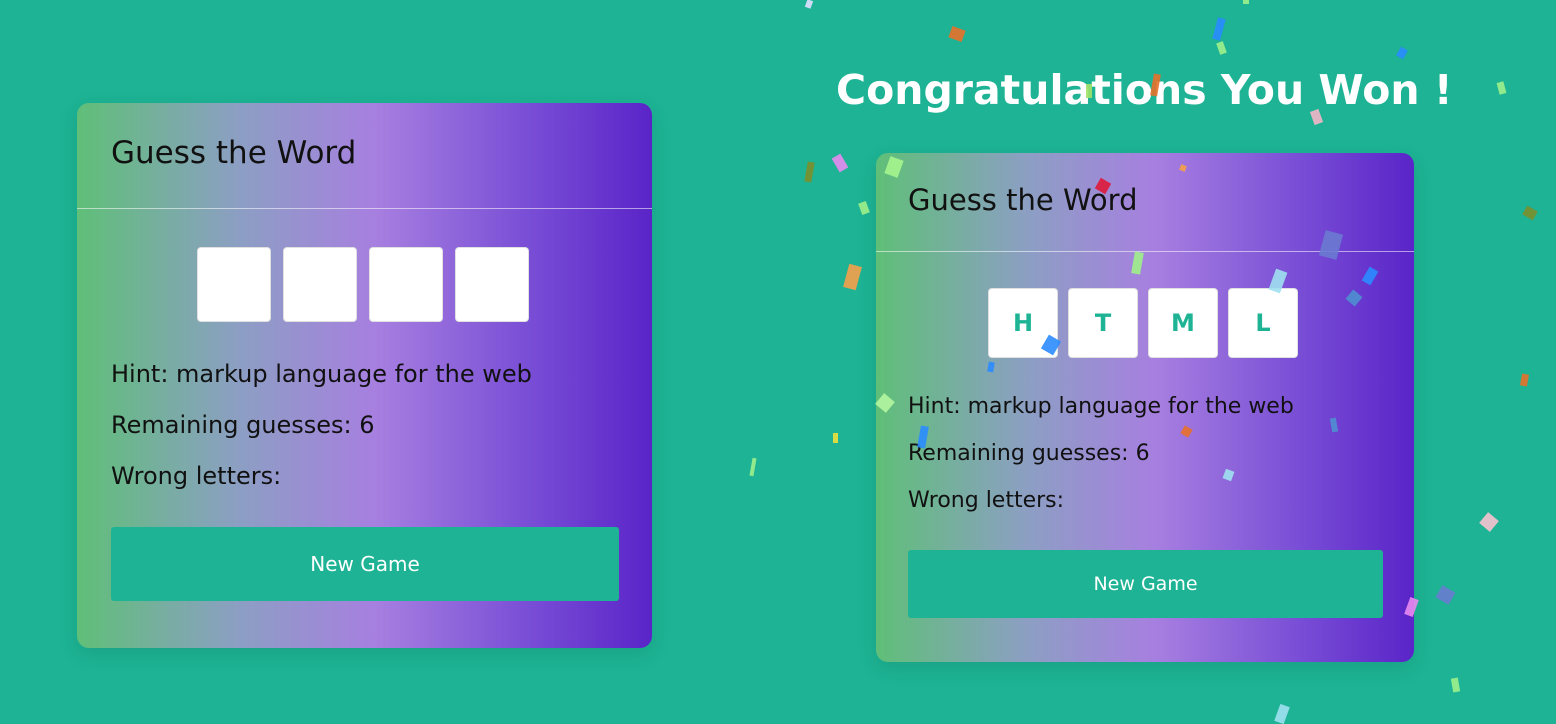 This screenshot has width=1556, height=724. Describe the element at coordinates (1144, 90) in the screenshot. I see `win-message: Congratulations You Won !` at that location.